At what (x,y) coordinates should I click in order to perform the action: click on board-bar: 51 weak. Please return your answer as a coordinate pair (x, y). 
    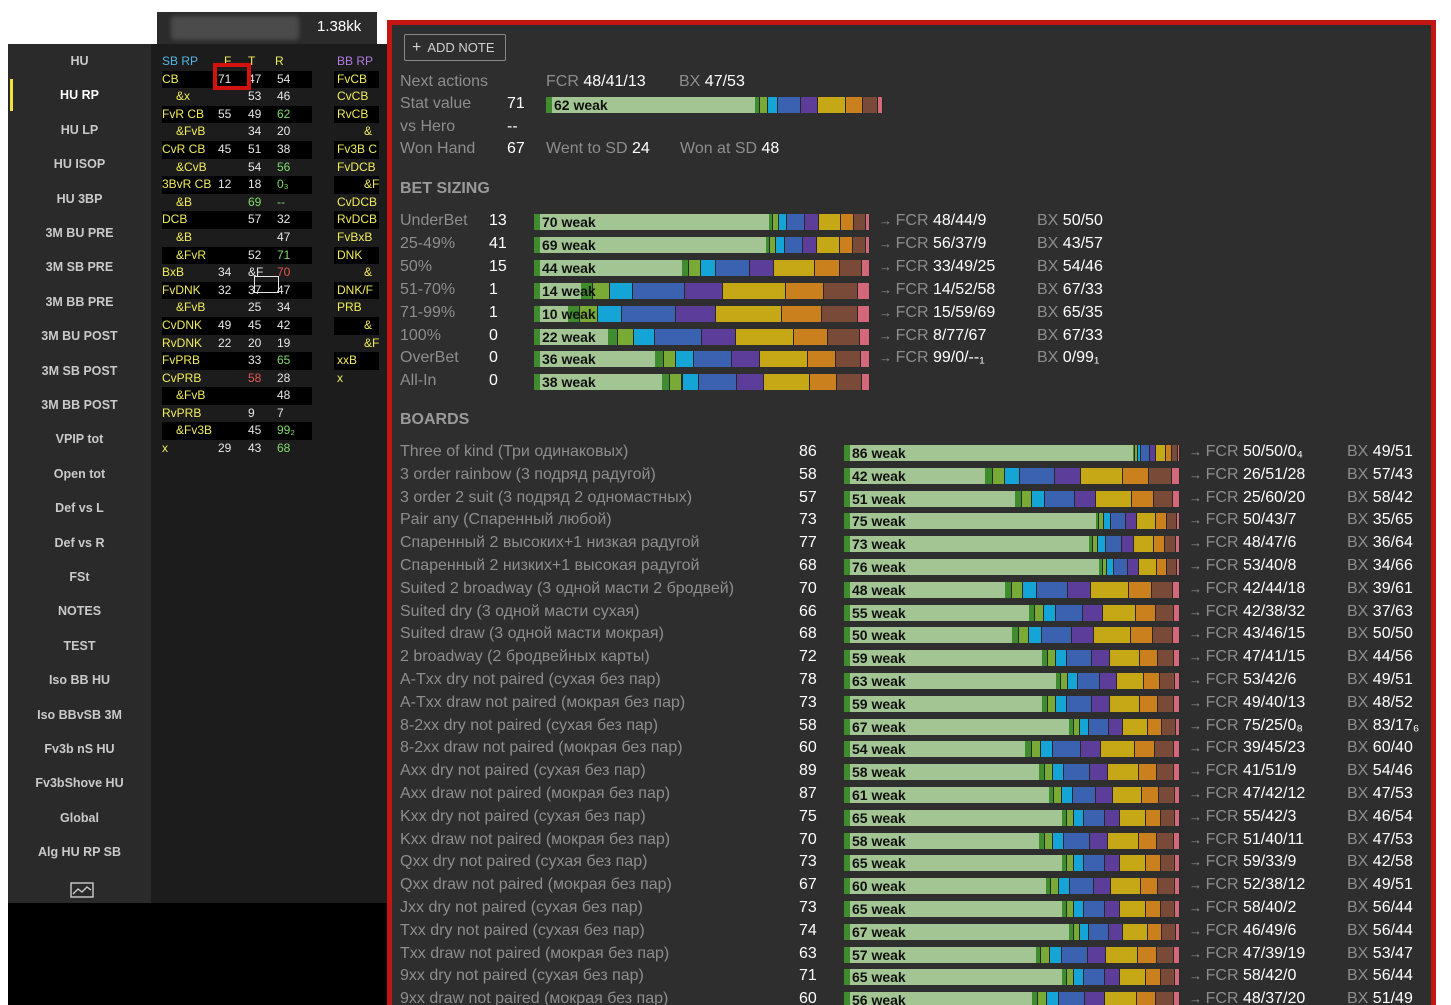
    Looking at the image, I should click on (1012, 498).